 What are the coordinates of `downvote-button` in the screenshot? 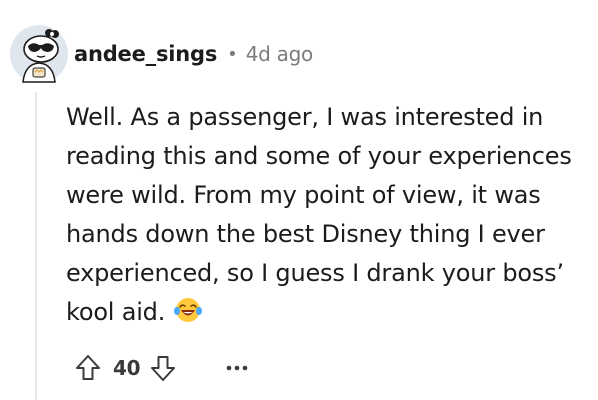 It's located at (163, 368).